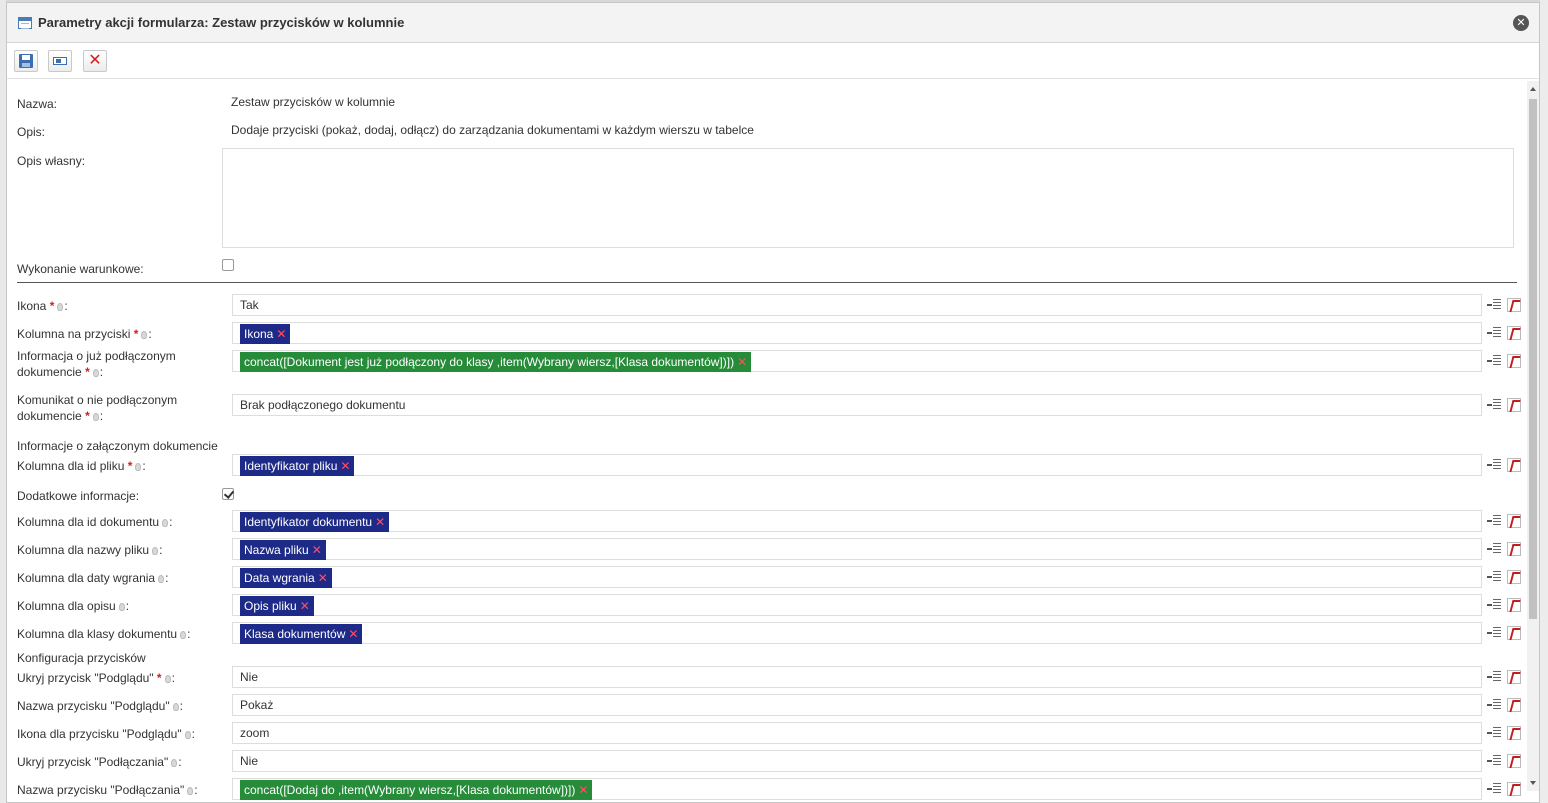 This screenshot has height=803, width=1548. What do you see at coordinates (857, 705) in the screenshot?
I see `field-input: Pokaż` at bounding box center [857, 705].